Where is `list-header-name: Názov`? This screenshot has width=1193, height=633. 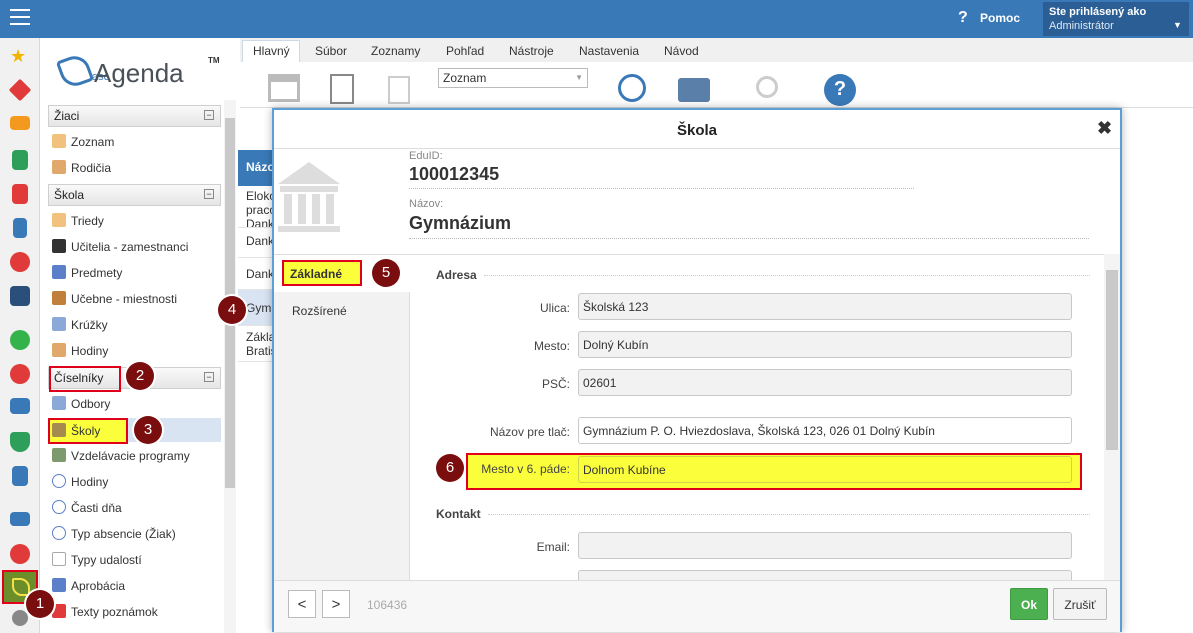 list-header-name: Názov is located at coordinates (259, 168).